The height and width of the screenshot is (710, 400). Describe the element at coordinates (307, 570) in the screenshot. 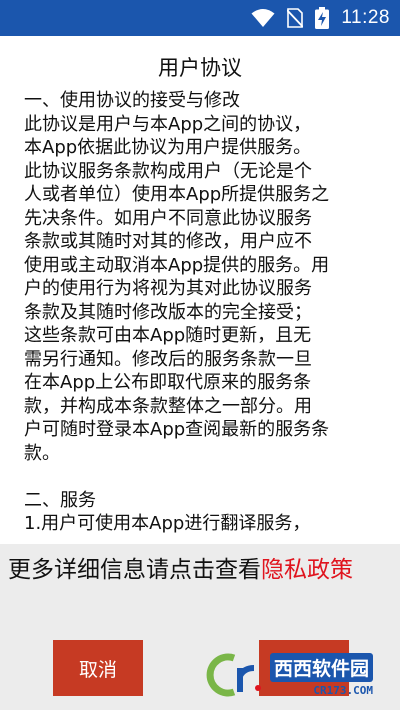

I see `privacy-policy-link: 隐私政策` at that location.